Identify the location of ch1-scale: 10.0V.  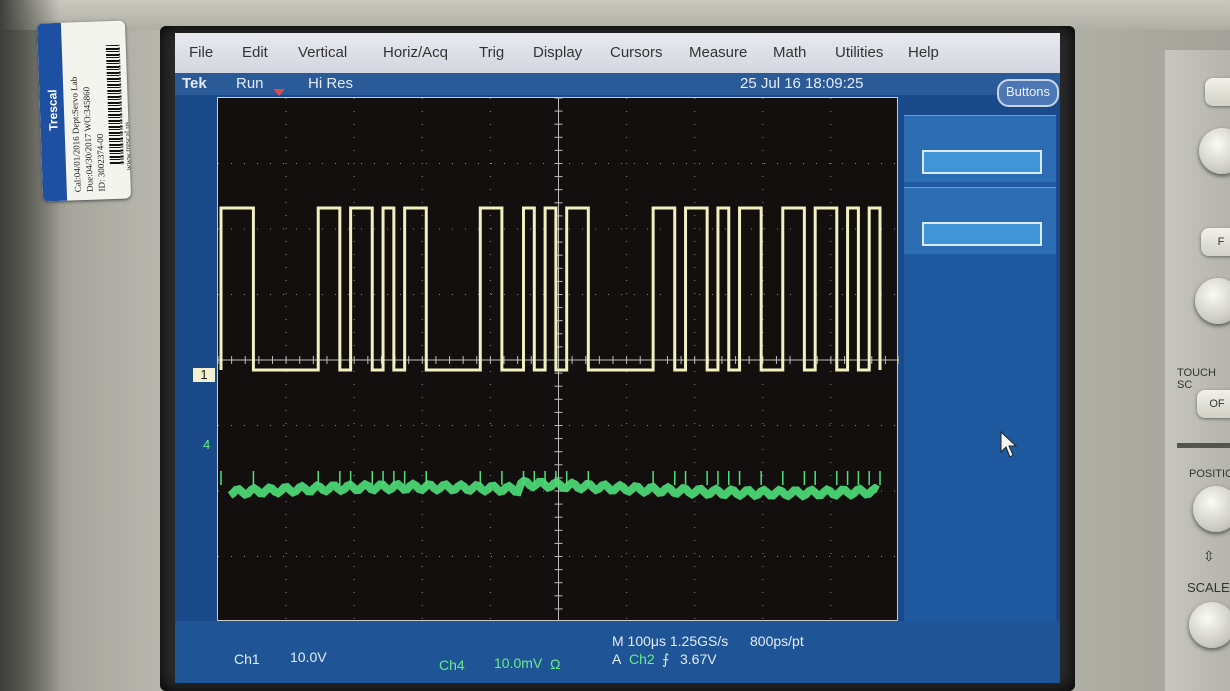
(308, 657).